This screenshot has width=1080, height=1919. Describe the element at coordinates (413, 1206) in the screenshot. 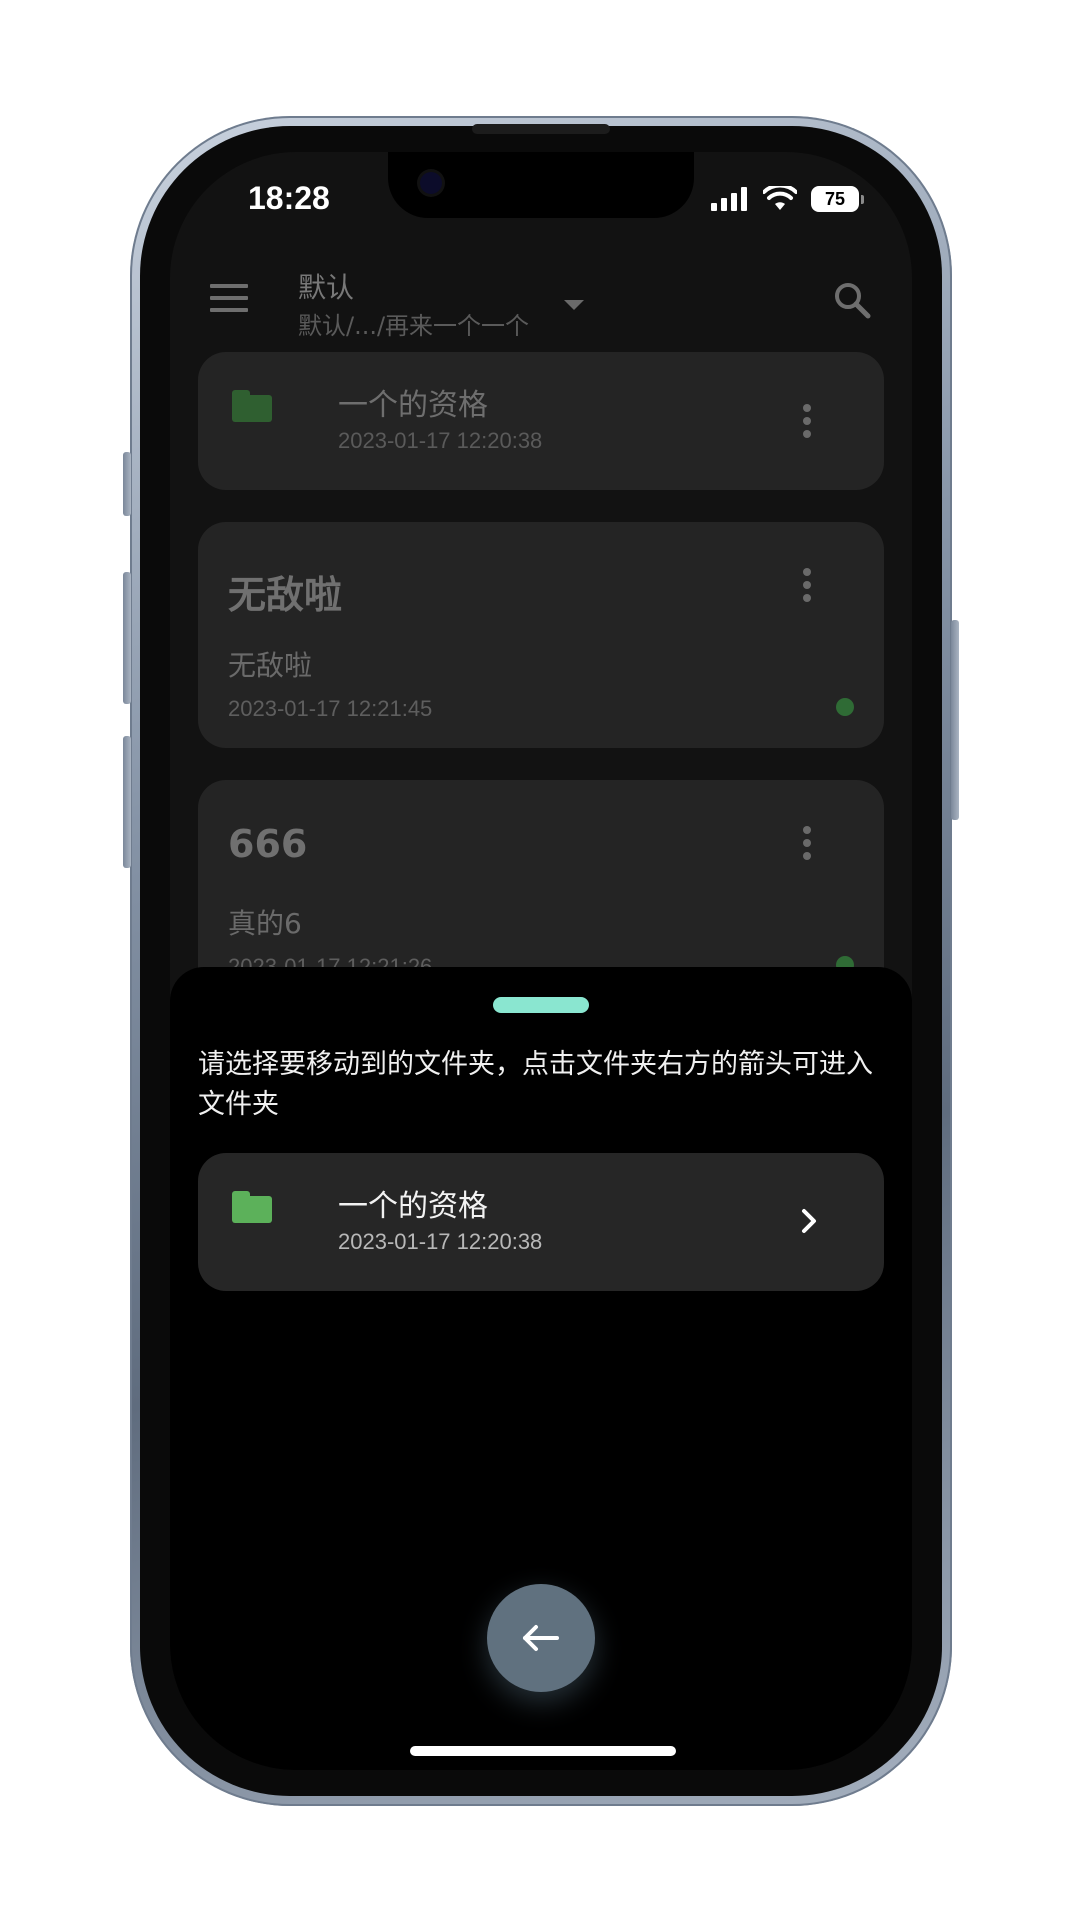

I see `target-folder-name: 一个的资格` at that location.